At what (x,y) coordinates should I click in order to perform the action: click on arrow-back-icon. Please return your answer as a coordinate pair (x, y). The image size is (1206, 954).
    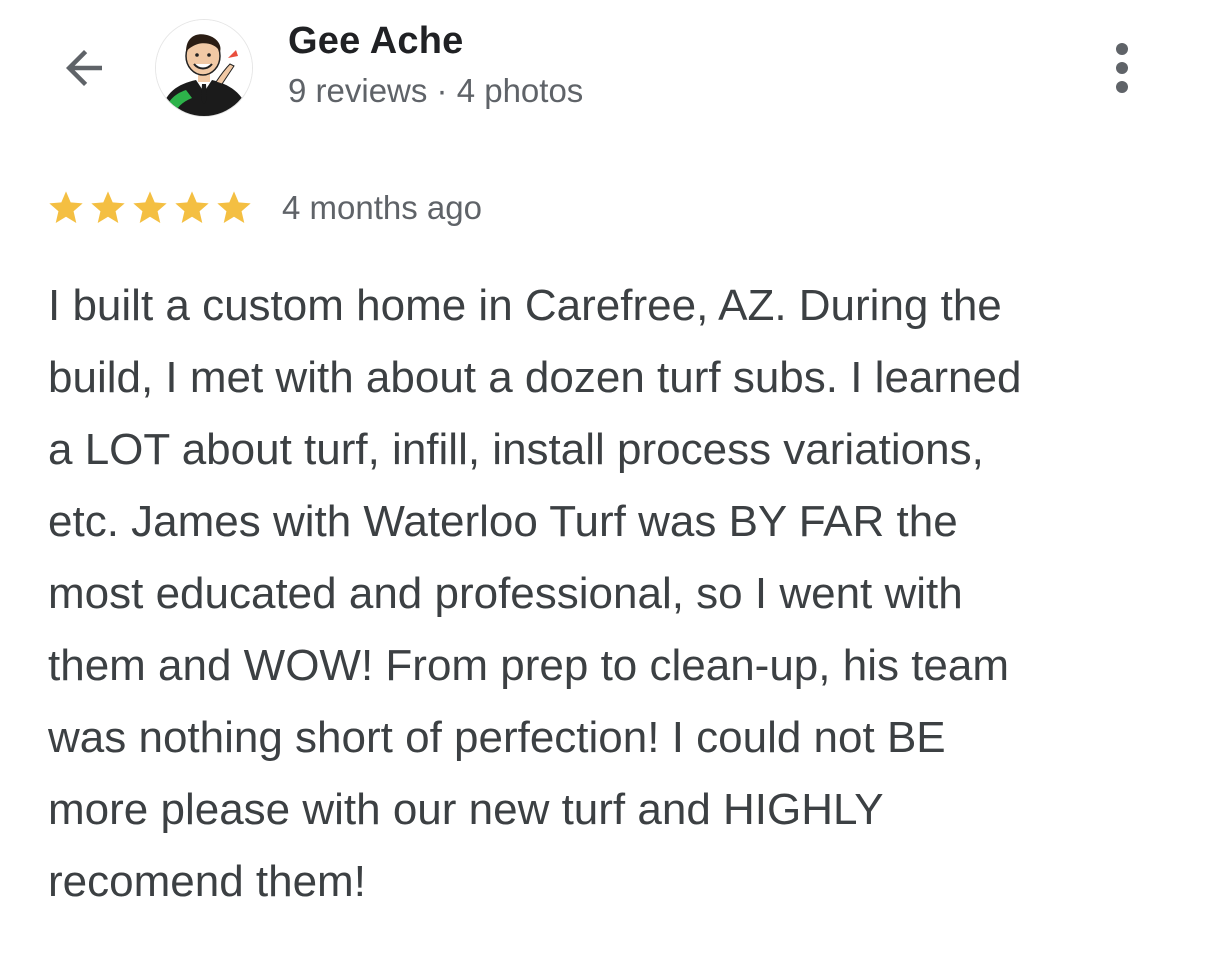
    Looking at the image, I should click on (84, 68).